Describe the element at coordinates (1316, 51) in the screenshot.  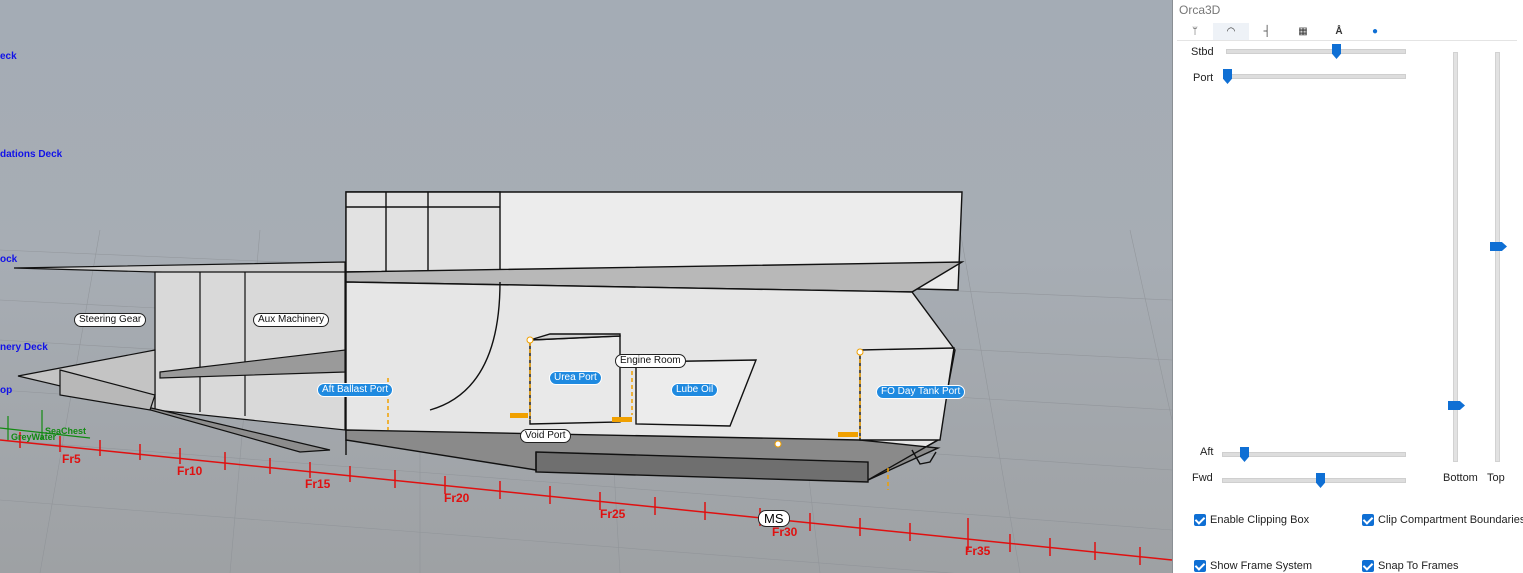
I see `stbd-slider-track` at that location.